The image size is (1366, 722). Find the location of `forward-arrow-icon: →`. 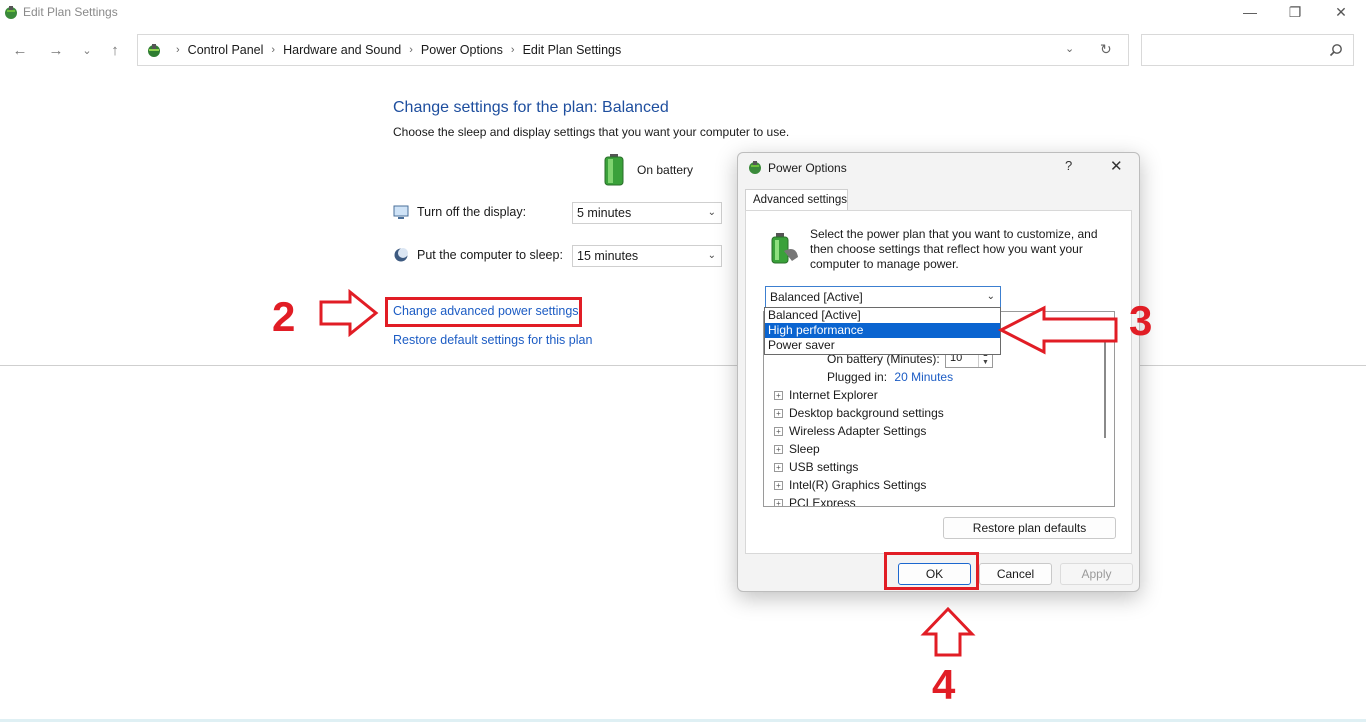

forward-arrow-icon: → is located at coordinates (56, 50).